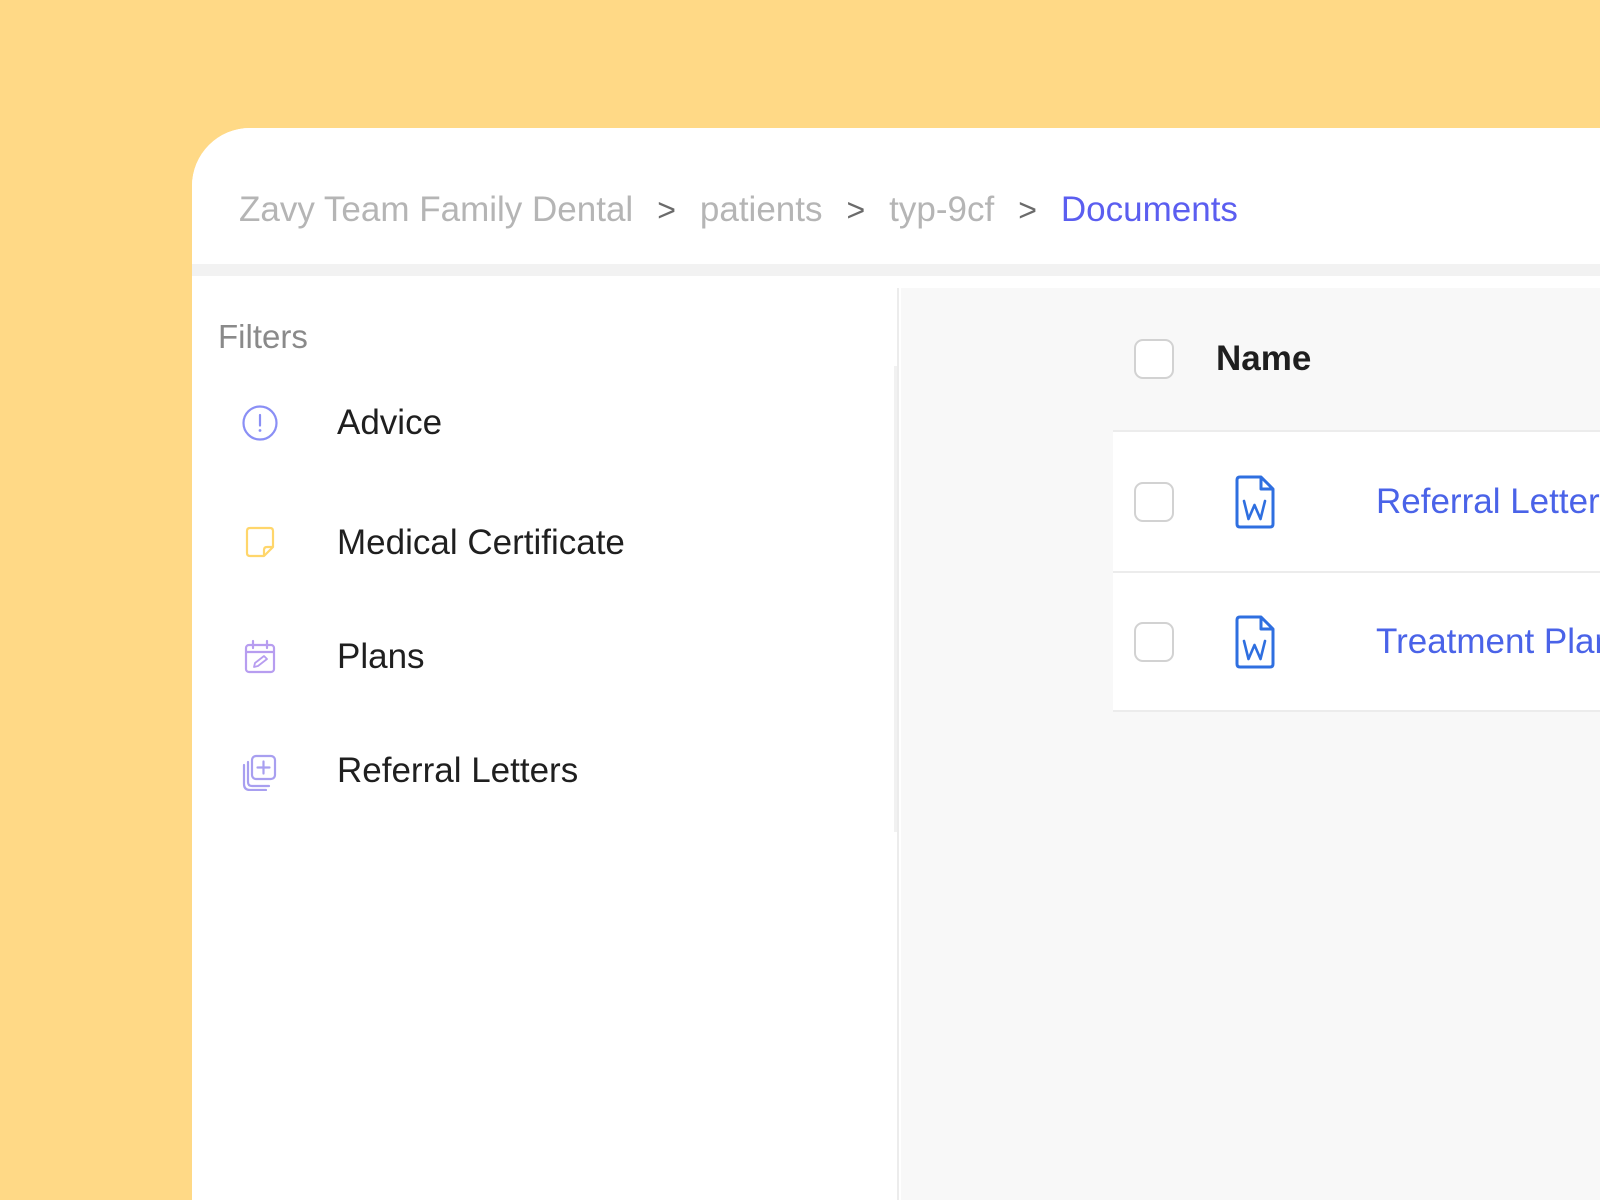 The image size is (1600, 1200). I want to click on breadcrumb-item-documents: Documents, so click(1149, 209).